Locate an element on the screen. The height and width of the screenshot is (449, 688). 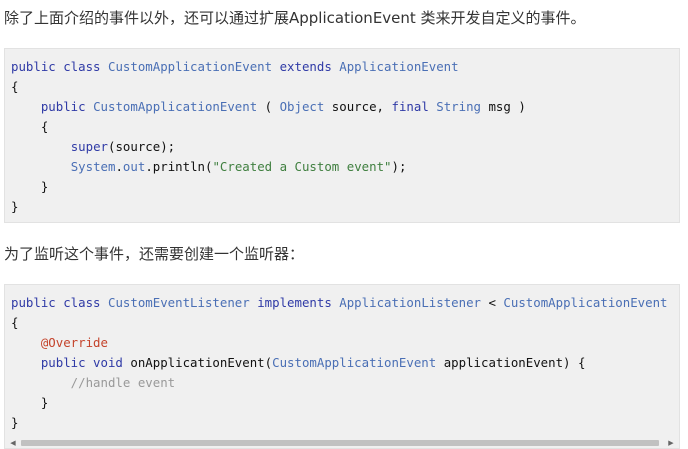
code-token: (source); is located at coordinates (142, 146).